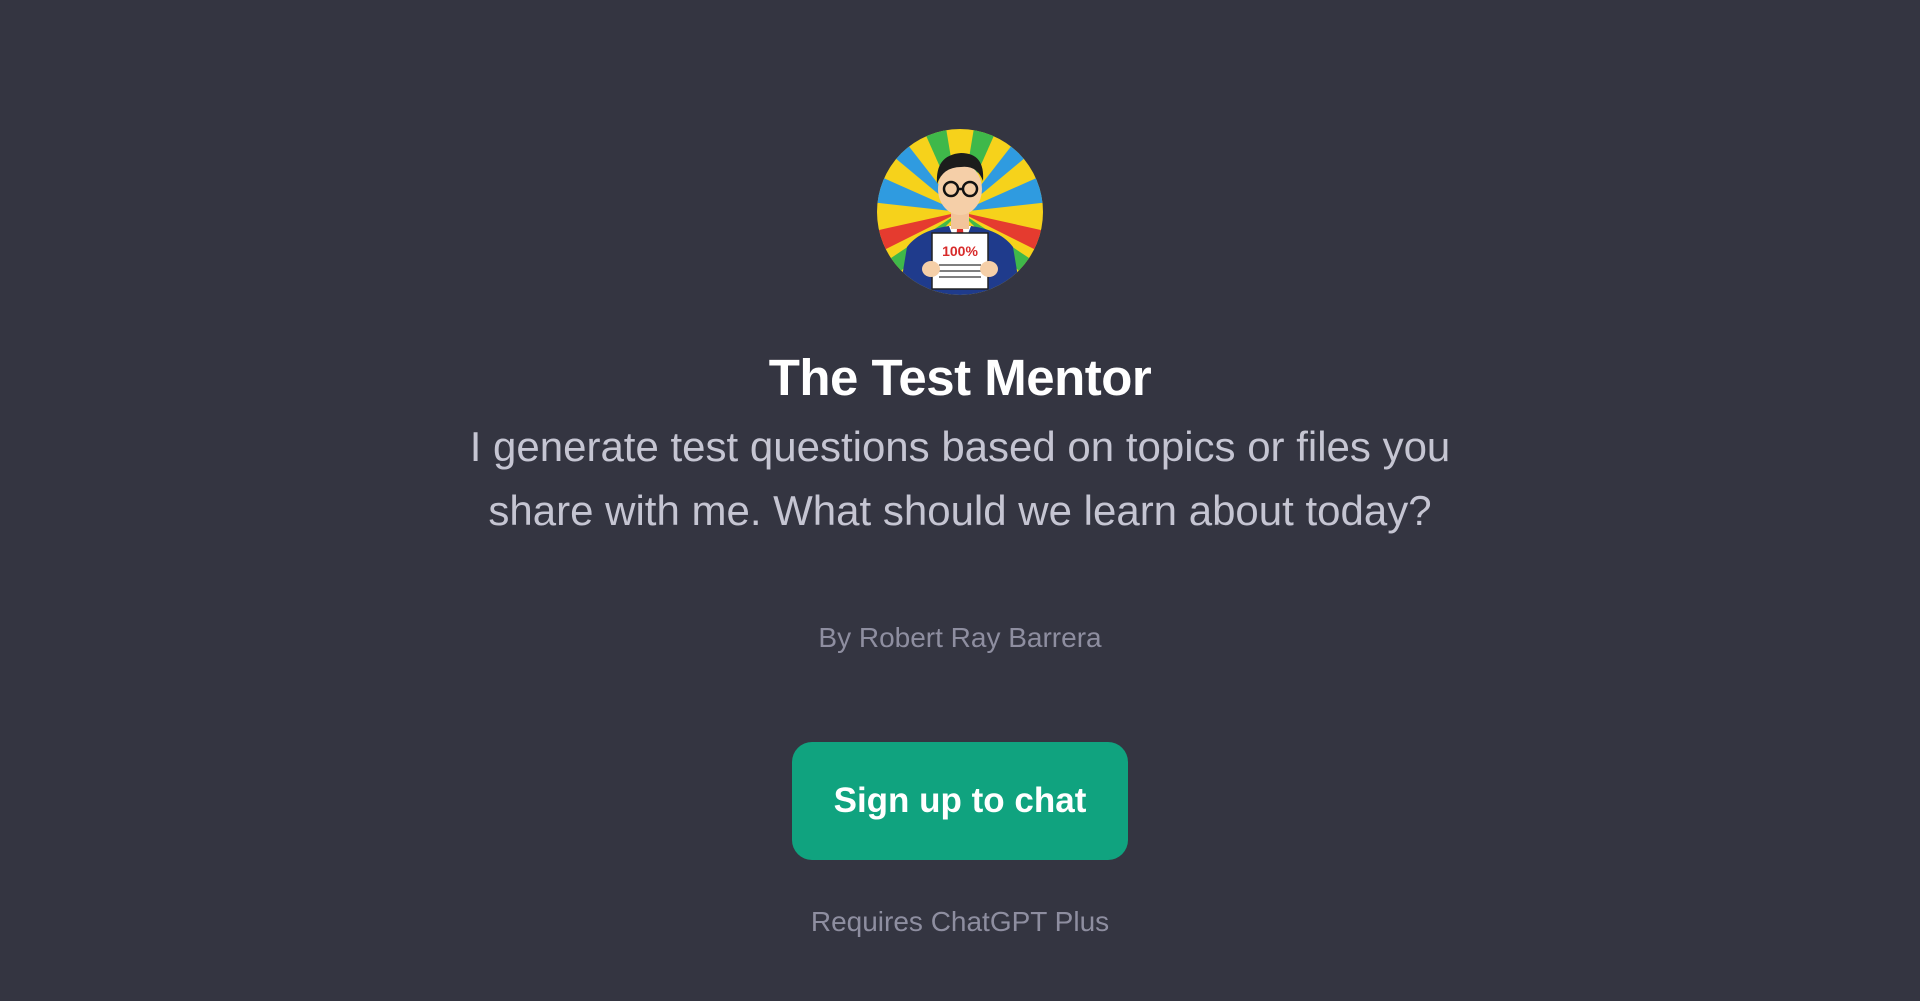  What do you see at coordinates (960, 377) in the screenshot?
I see `gpt-title: The Test Mentor` at bounding box center [960, 377].